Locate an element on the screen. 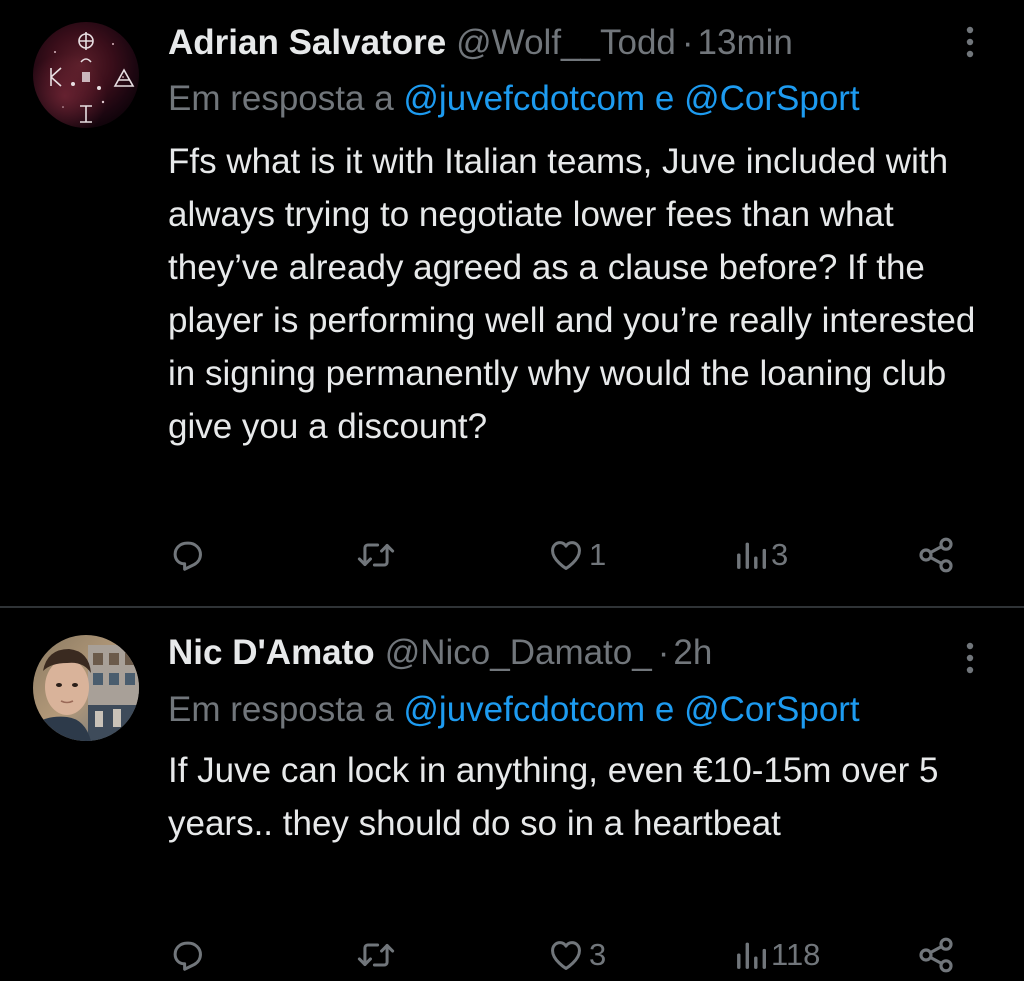  like-count: 1 is located at coordinates (598, 554).